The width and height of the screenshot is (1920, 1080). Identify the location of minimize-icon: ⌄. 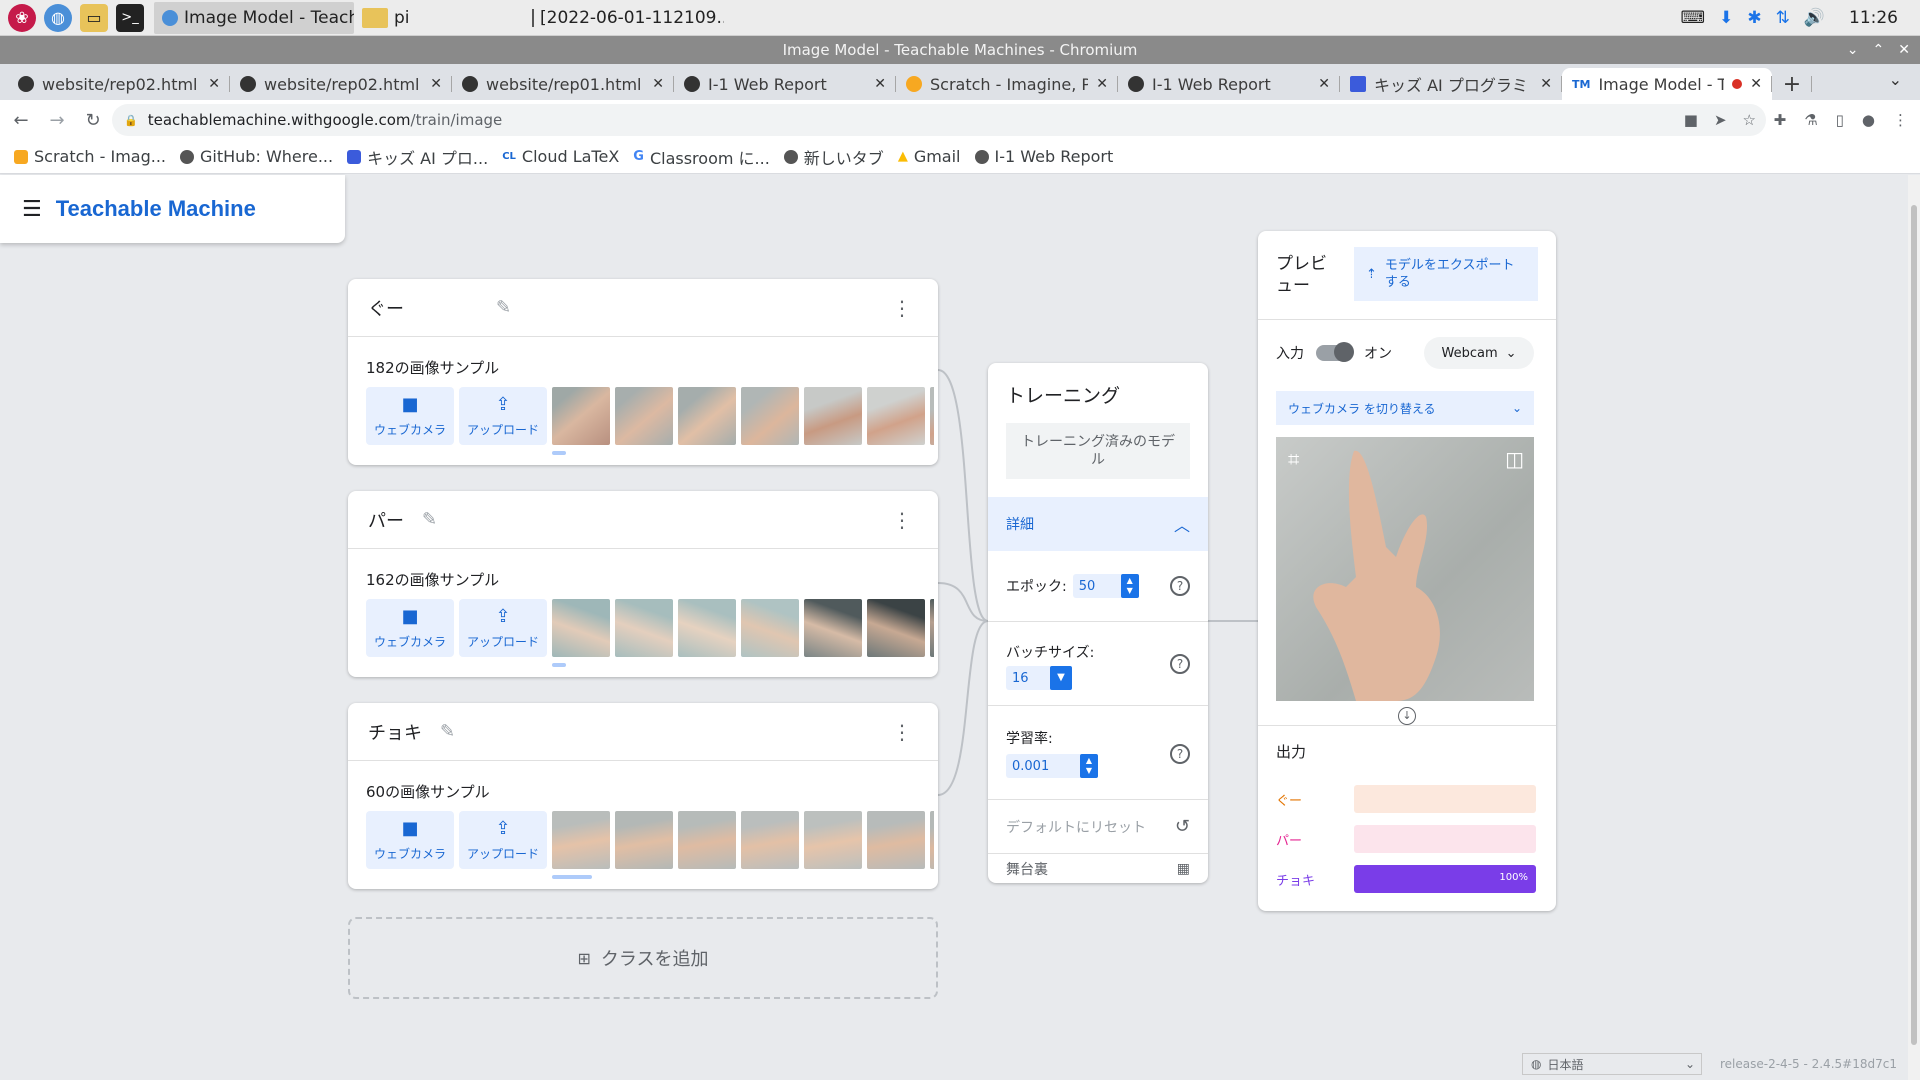
(1853, 50).